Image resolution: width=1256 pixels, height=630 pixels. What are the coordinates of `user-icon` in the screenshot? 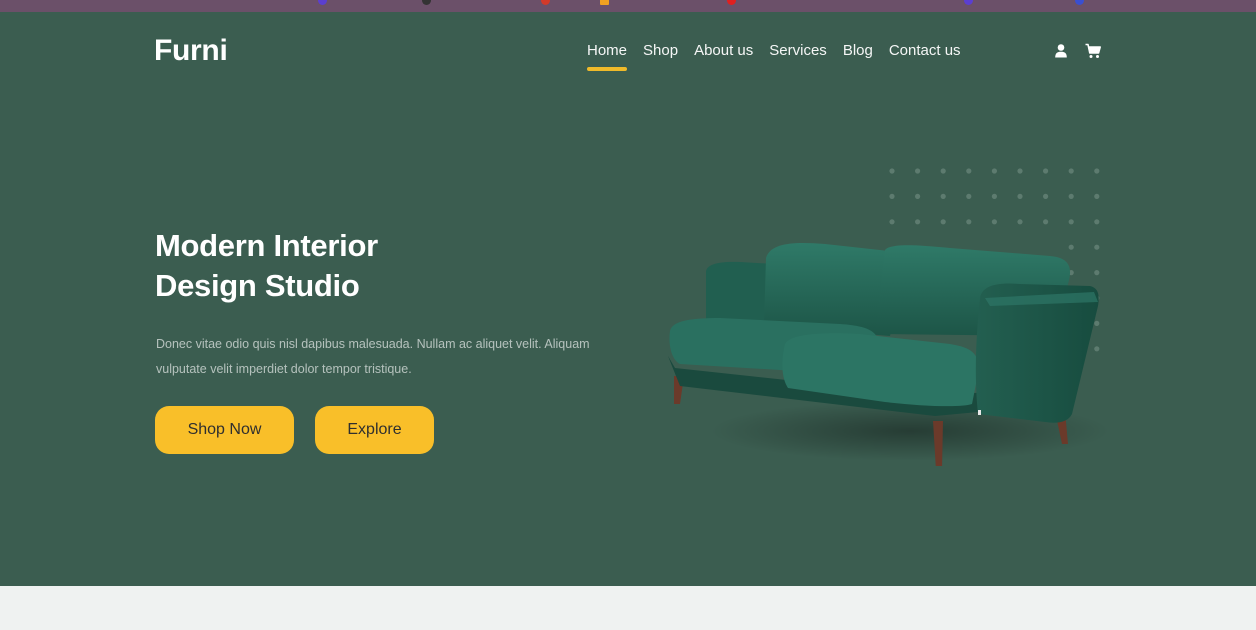 It's located at (1061, 51).